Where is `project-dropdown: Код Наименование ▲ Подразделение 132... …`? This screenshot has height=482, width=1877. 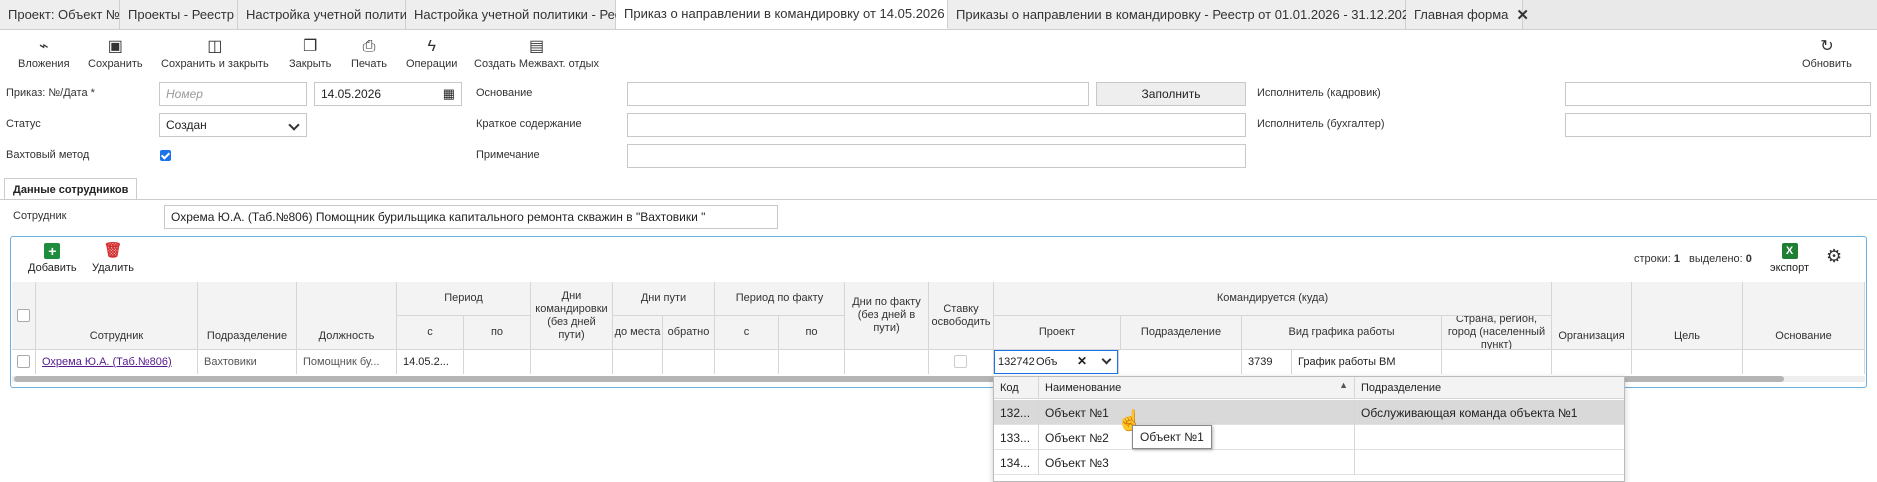
project-dropdown: Код Наименование ▲ Подразделение 132... … is located at coordinates (1309, 429).